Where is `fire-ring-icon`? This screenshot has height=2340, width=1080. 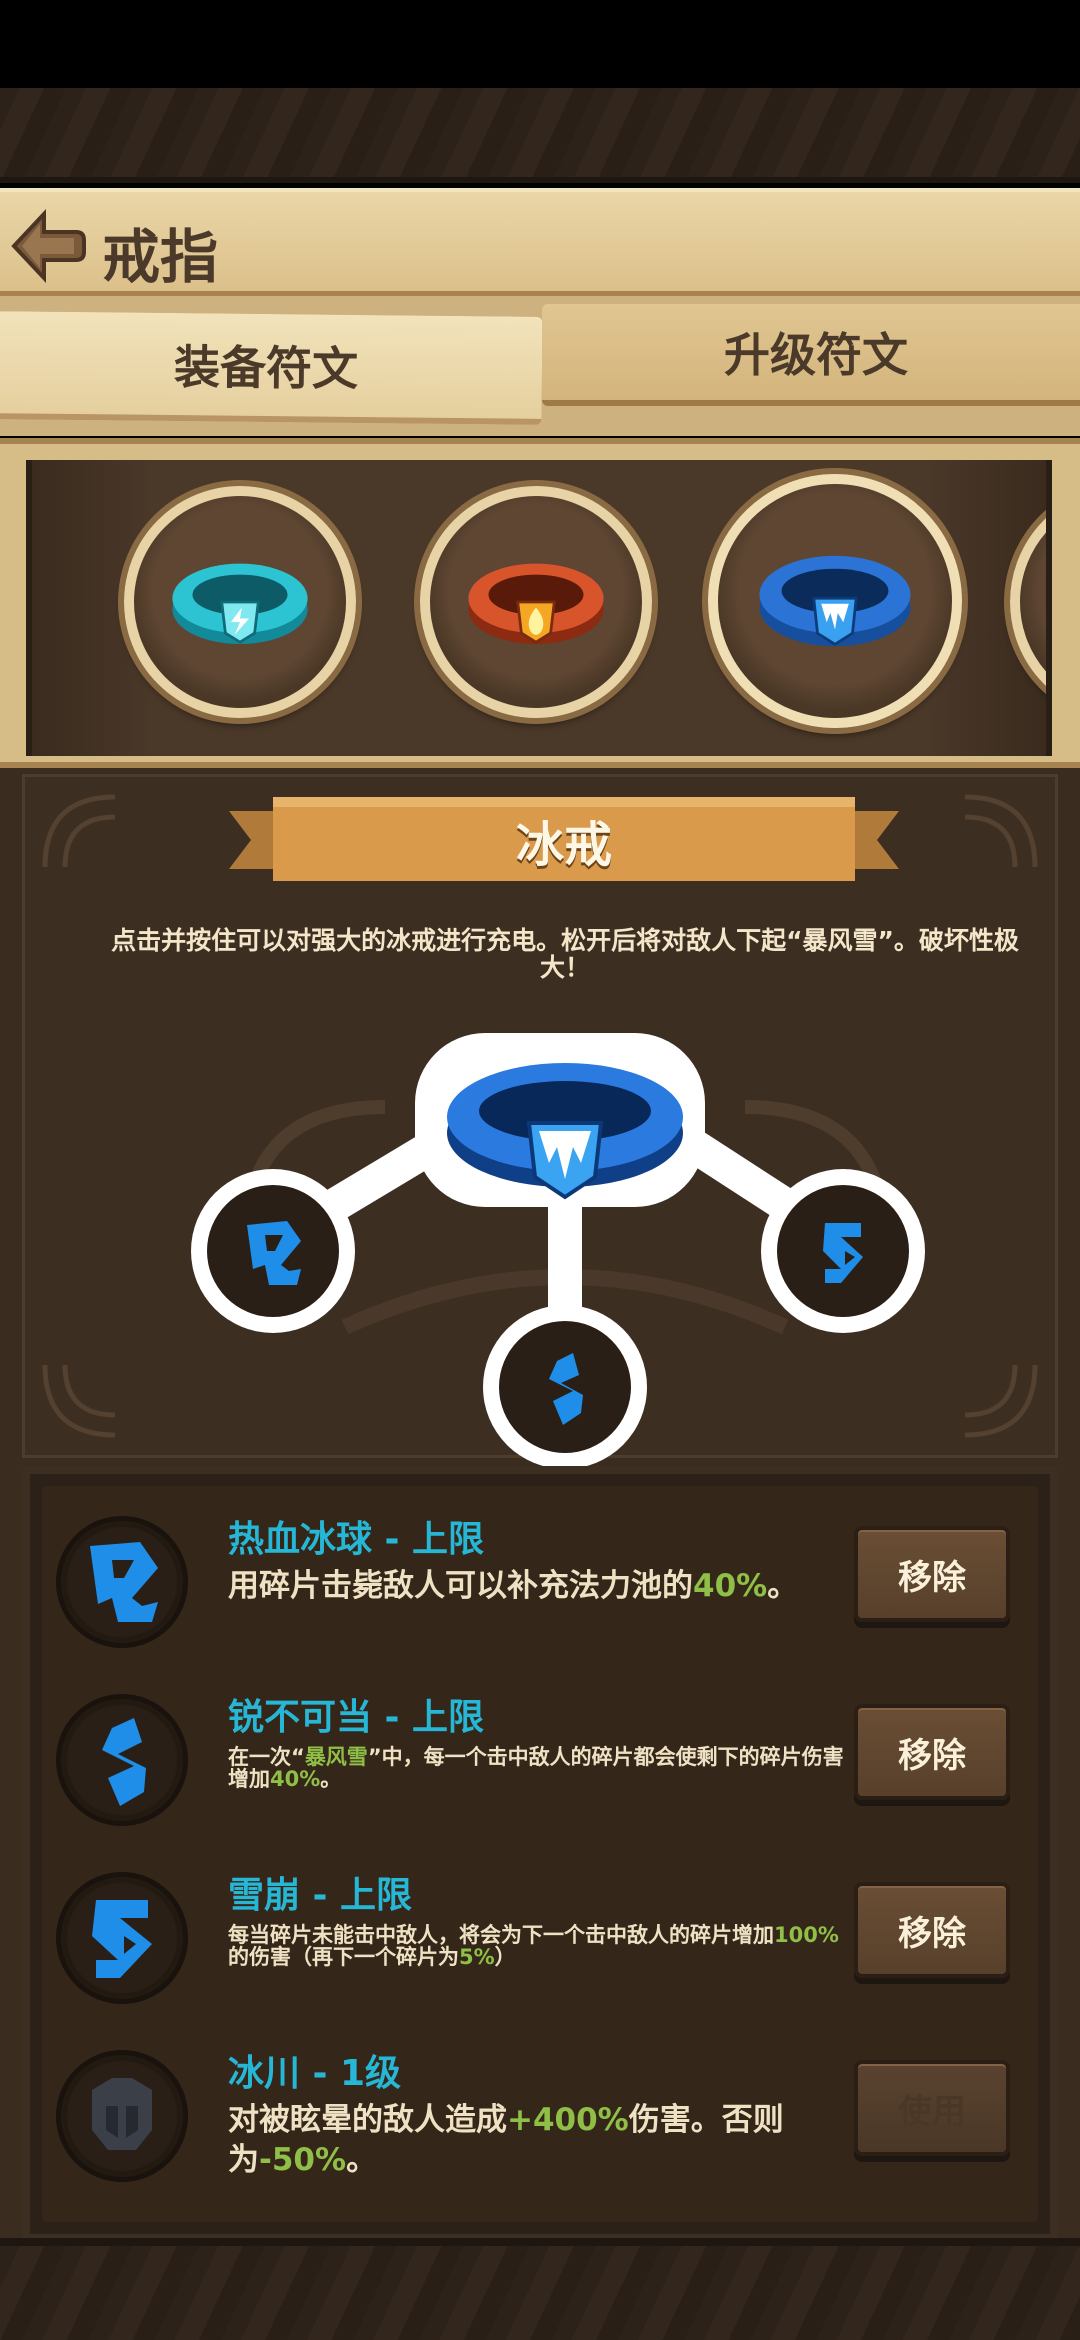 fire-ring-icon is located at coordinates (536, 602).